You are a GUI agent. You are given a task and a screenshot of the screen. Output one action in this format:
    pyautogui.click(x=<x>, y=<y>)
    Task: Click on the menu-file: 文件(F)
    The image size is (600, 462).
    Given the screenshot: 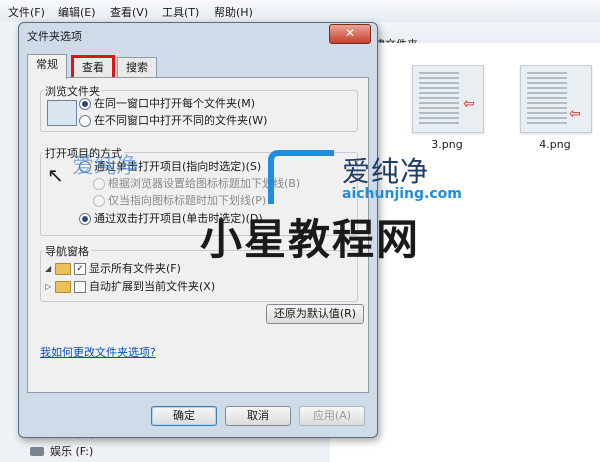 What is the action you would take?
    pyautogui.click(x=26, y=12)
    